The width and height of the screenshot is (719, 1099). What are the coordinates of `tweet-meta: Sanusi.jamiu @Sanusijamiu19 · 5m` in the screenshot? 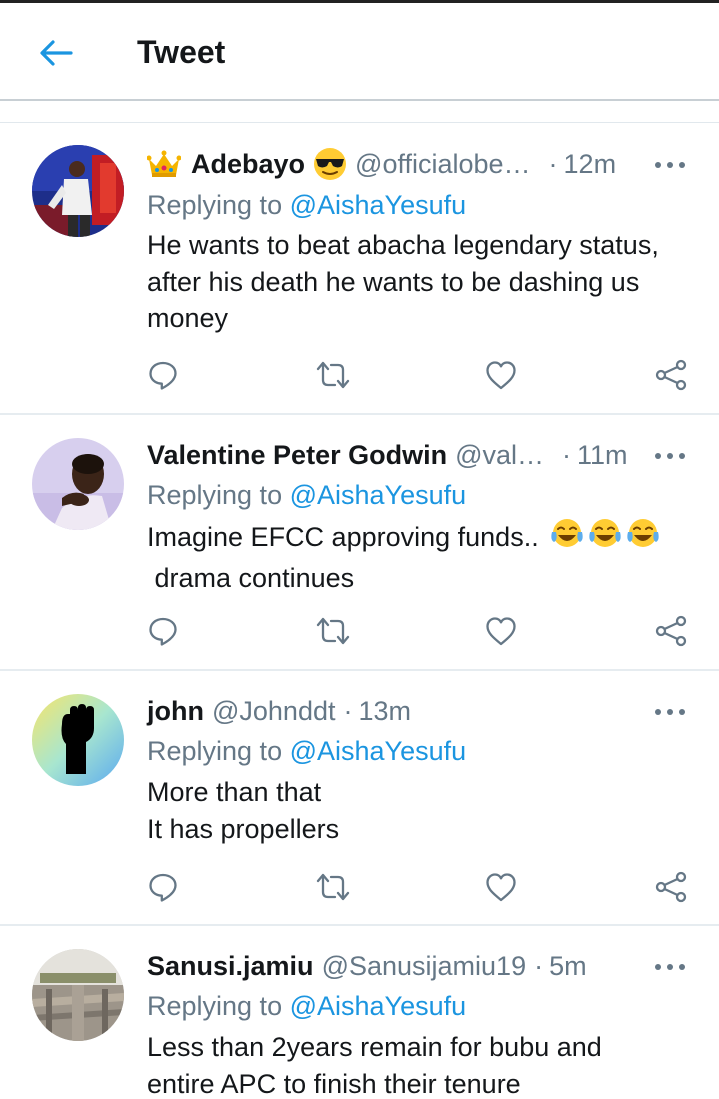 It's located at (433, 966).